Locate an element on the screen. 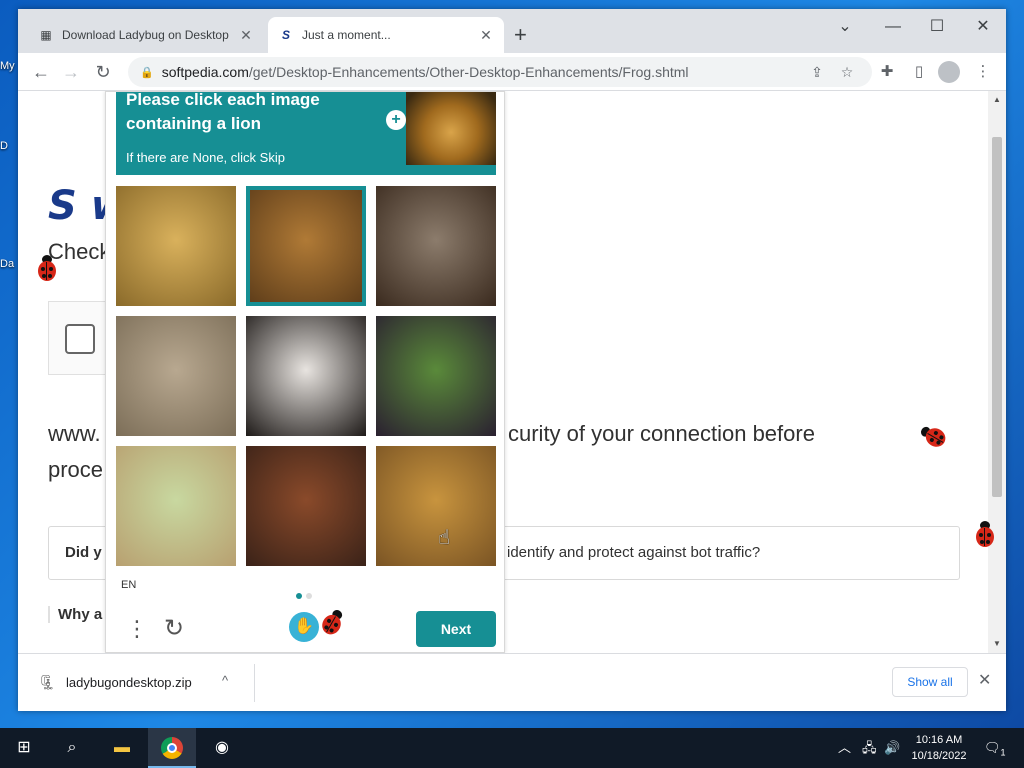  windows-start-icon: ⊞ is located at coordinates (24, 748).